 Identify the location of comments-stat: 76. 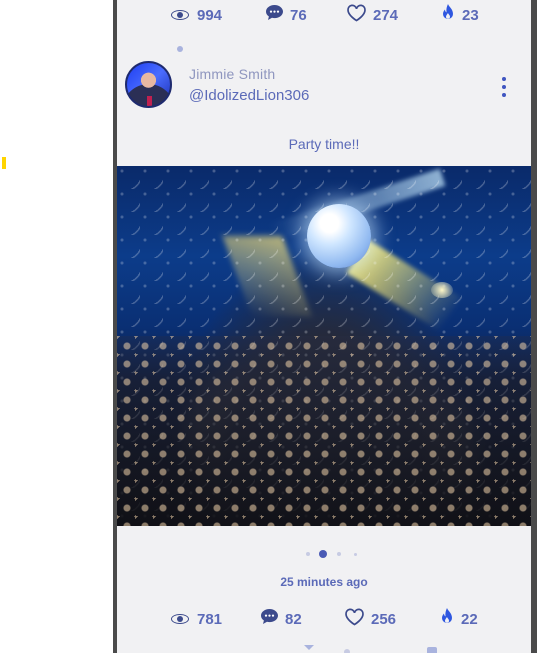
(286, 15).